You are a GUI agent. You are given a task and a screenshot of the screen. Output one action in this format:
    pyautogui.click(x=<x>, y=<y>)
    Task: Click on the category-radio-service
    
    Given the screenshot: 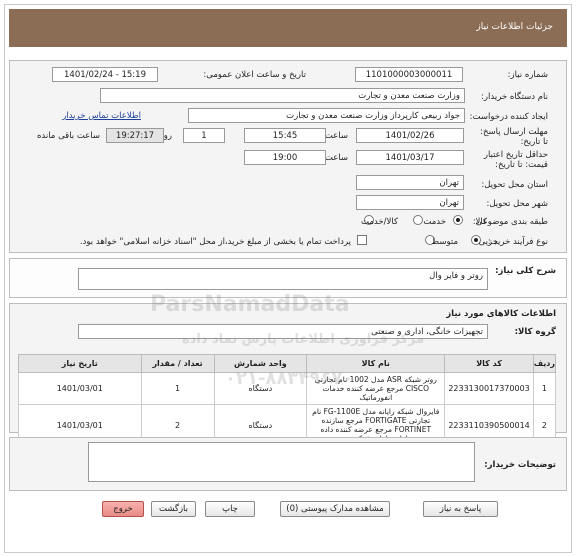 What is the action you would take?
    pyautogui.click(x=418, y=220)
    